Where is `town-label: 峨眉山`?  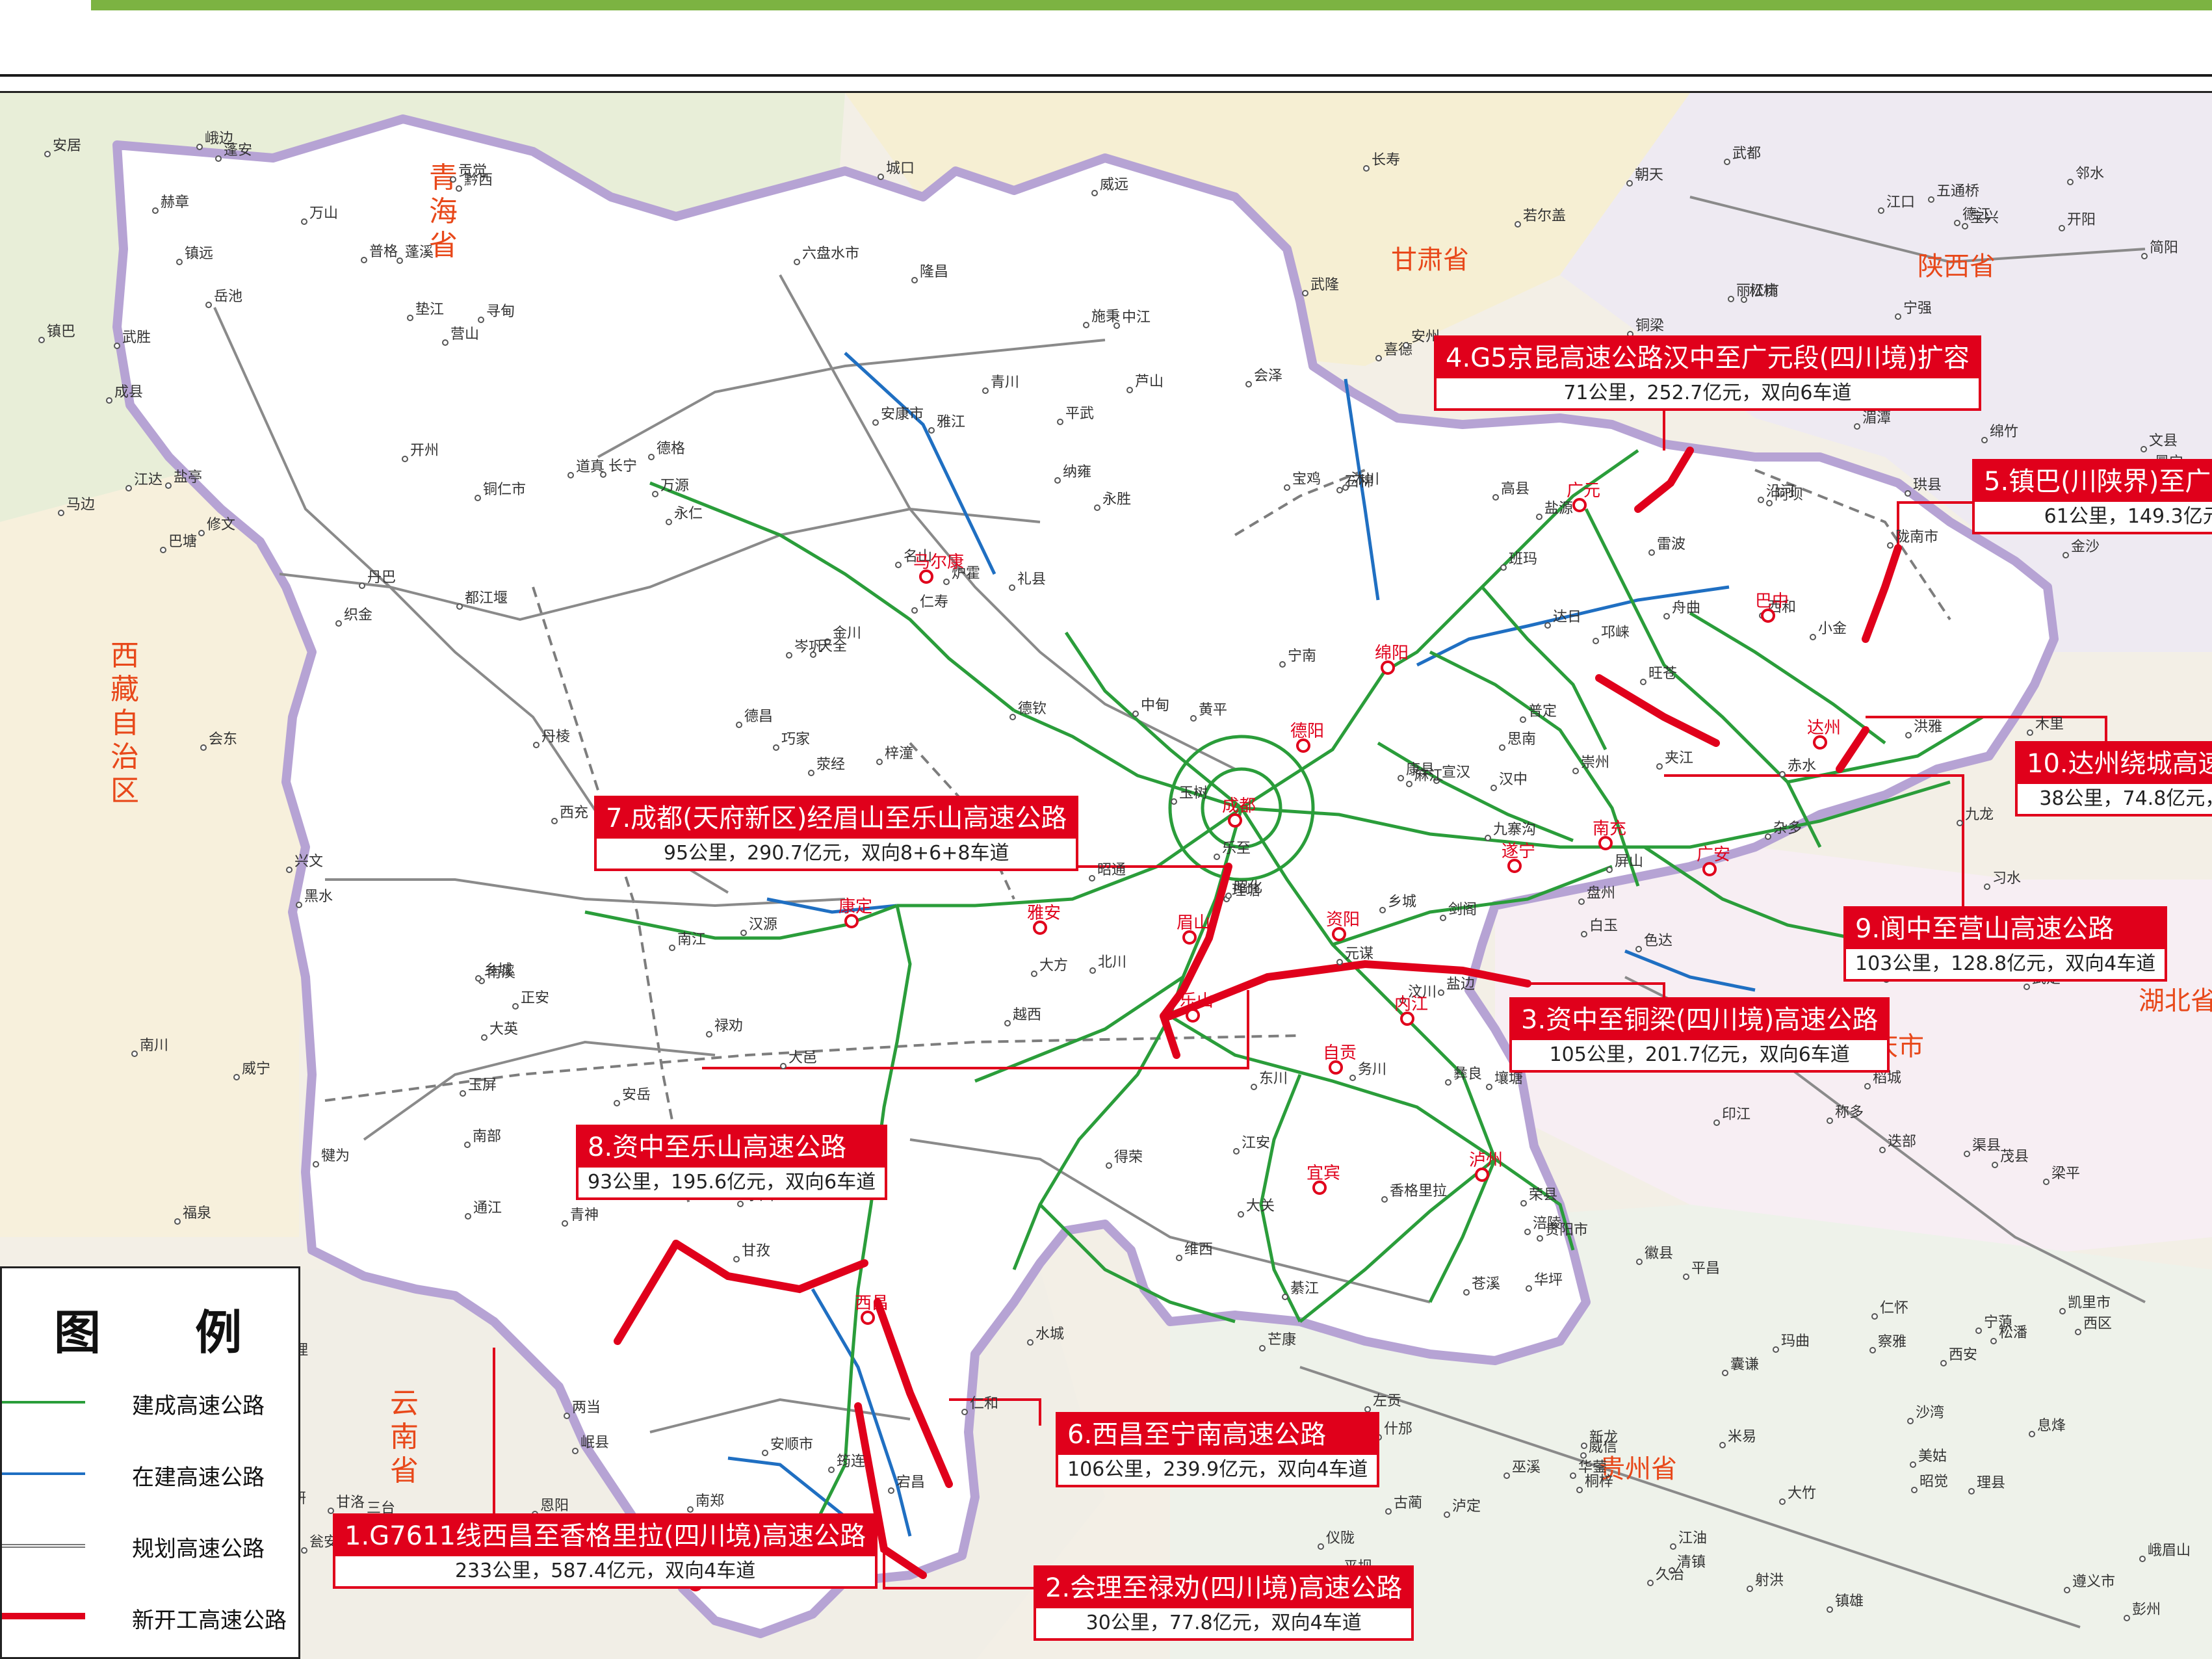 town-label: 峨眉山 is located at coordinates (2169, 1551).